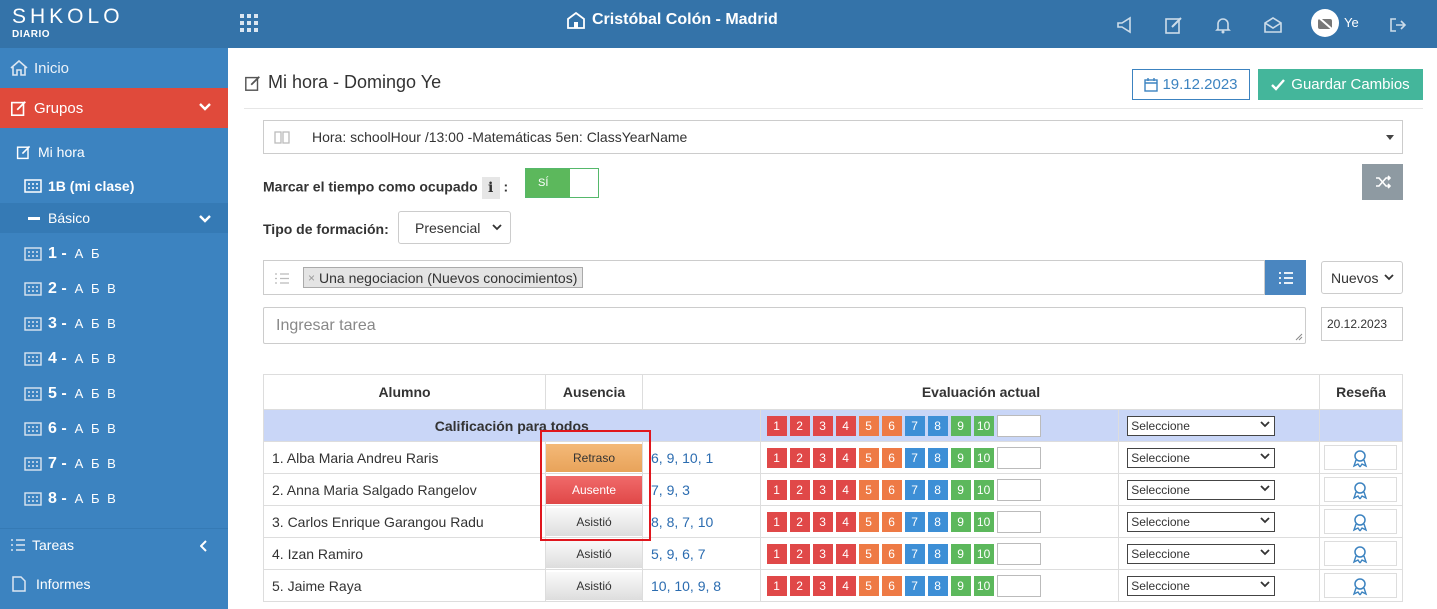  I want to click on busy-toggle: SÍ, so click(562, 183).